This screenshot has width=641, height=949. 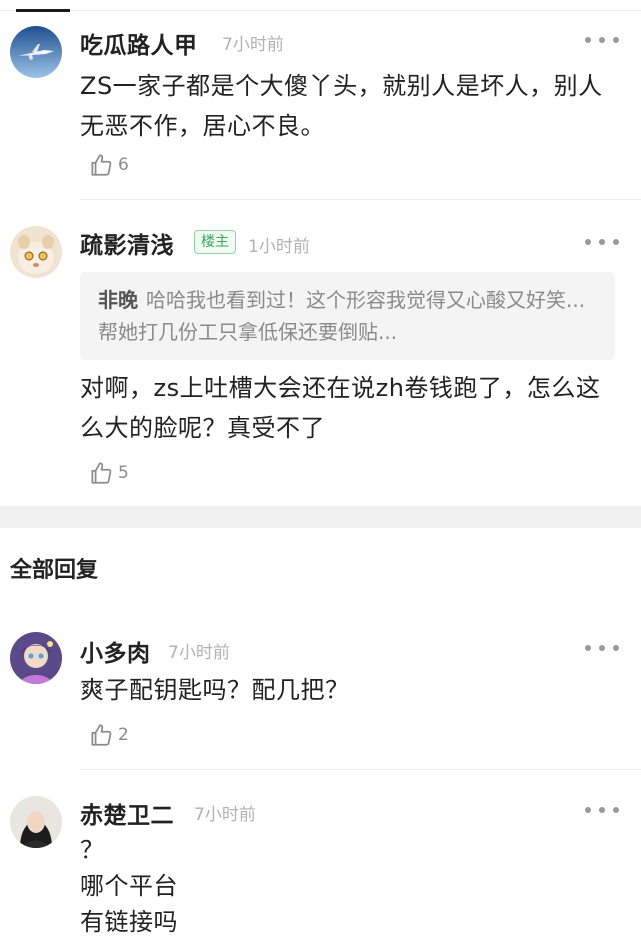 What do you see at coordinates (123, 473) in the screenshot?
I see `like-count: 5` at bounding box center [123, 473].